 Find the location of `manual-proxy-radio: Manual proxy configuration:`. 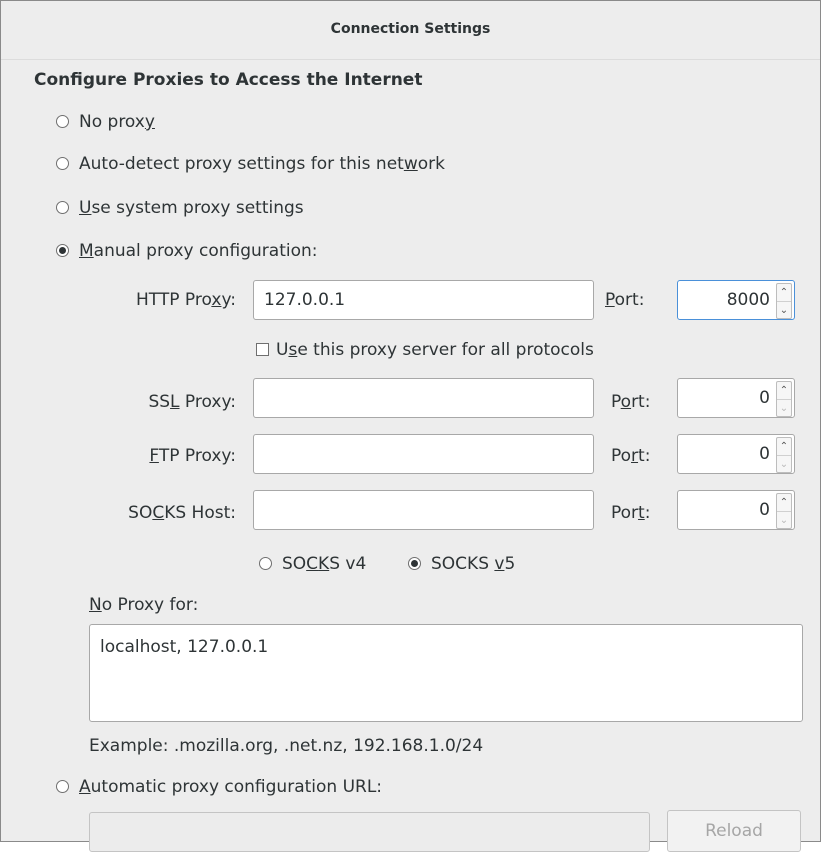

manual-proxy-radio: Manual proxy configuration: is located at coordinates (187, 251).